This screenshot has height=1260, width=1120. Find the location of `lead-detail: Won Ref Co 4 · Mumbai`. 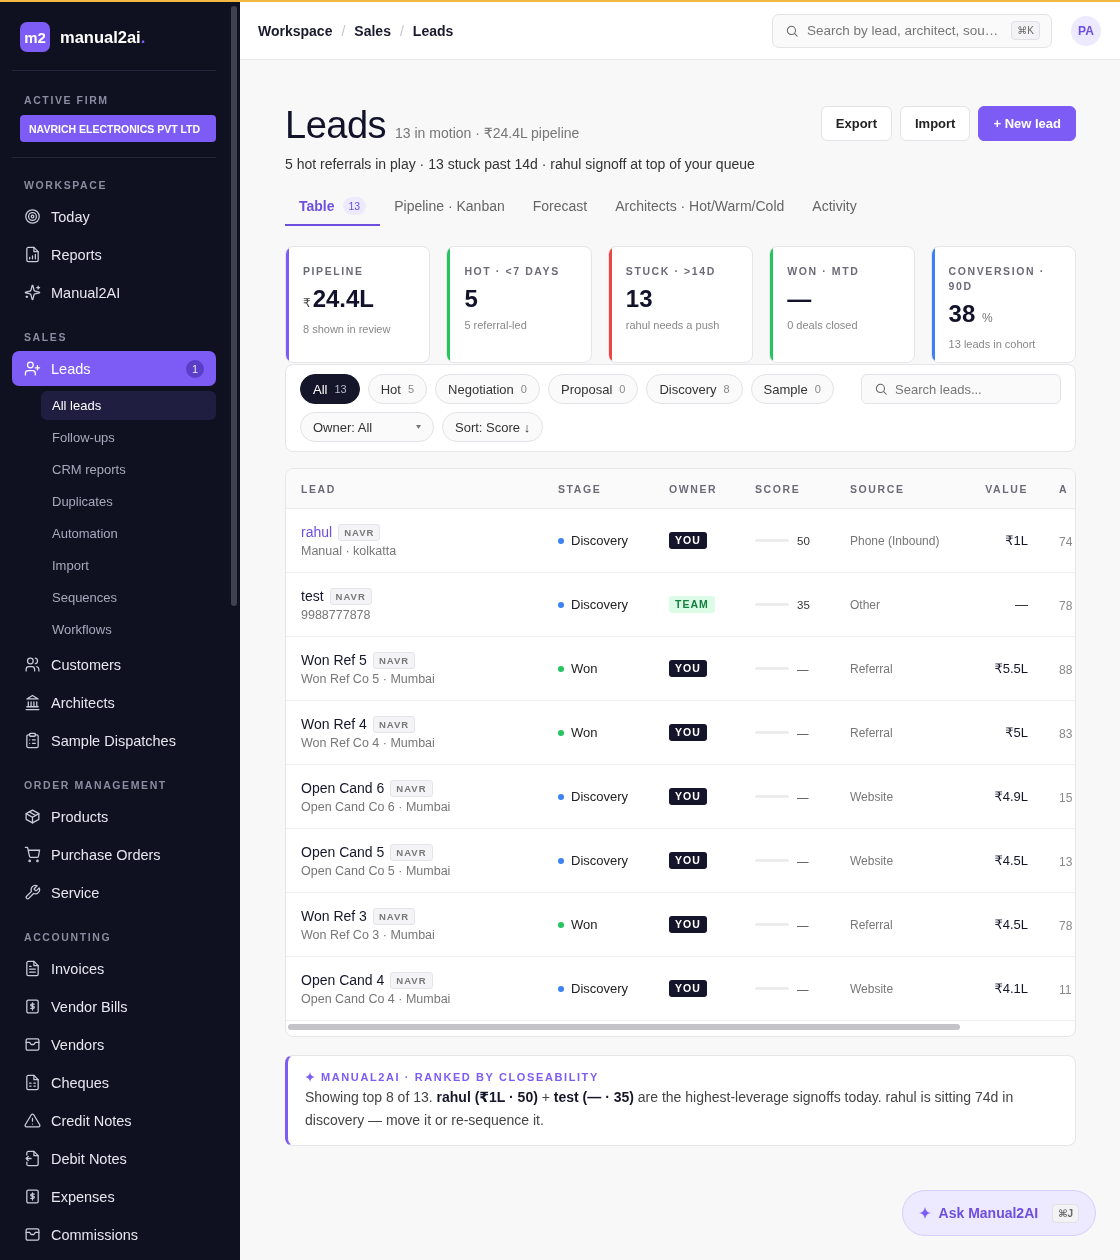

lead-detail: Won Ref Co 4 · Mumbai is located at coordinates (368, 742).